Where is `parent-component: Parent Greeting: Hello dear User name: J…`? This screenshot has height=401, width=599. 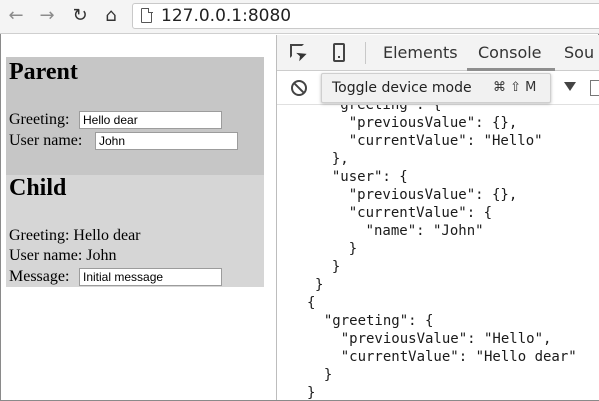 parent-component: Parent Greeting: Hello dear User name: J… is located at coordinates (135, 116).